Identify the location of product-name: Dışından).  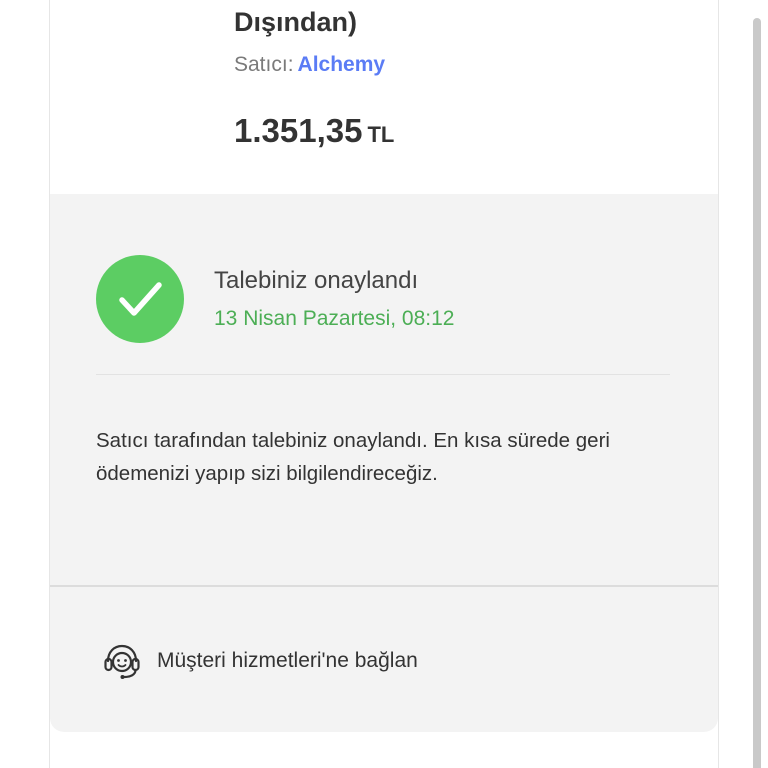
(296, 22).